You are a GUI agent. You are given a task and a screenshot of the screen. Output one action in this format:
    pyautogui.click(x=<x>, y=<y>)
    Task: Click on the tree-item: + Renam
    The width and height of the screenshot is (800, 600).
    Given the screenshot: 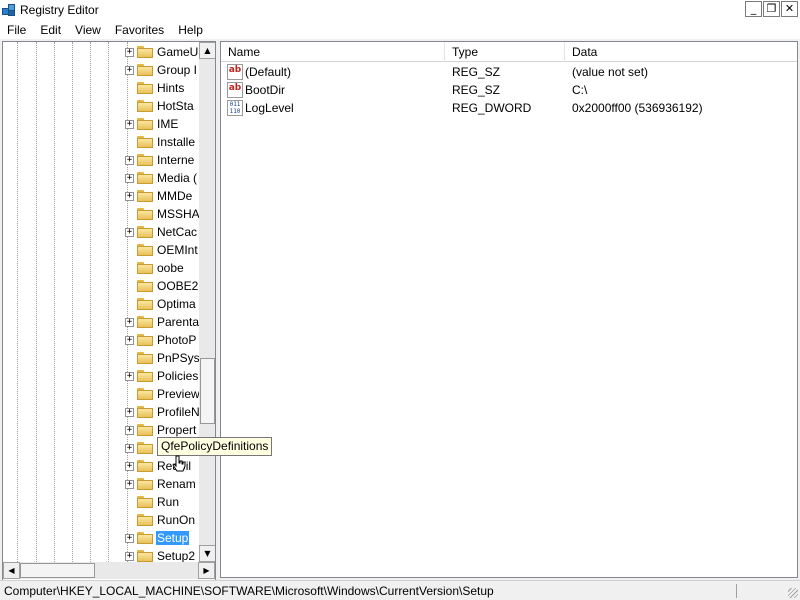 What is the action you would take?
    pyautogui.click(x=160, y=484)
    